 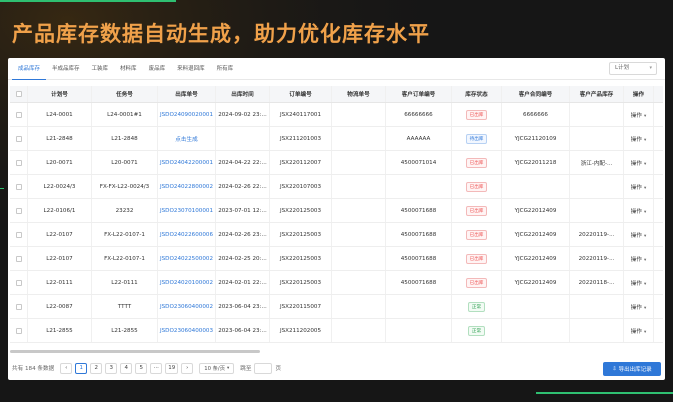 What do you see at coordinates (300, 306) in the screenshot?
I see `cell-text: JSX220115007` at bounding box center [300, 306].